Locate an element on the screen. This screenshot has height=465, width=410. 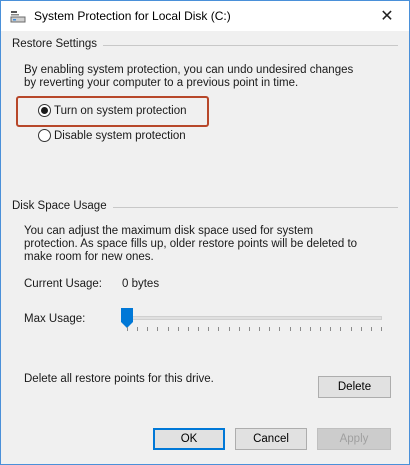
restore-settings-heading: Restore Settings is located at coordinates (58, 44).